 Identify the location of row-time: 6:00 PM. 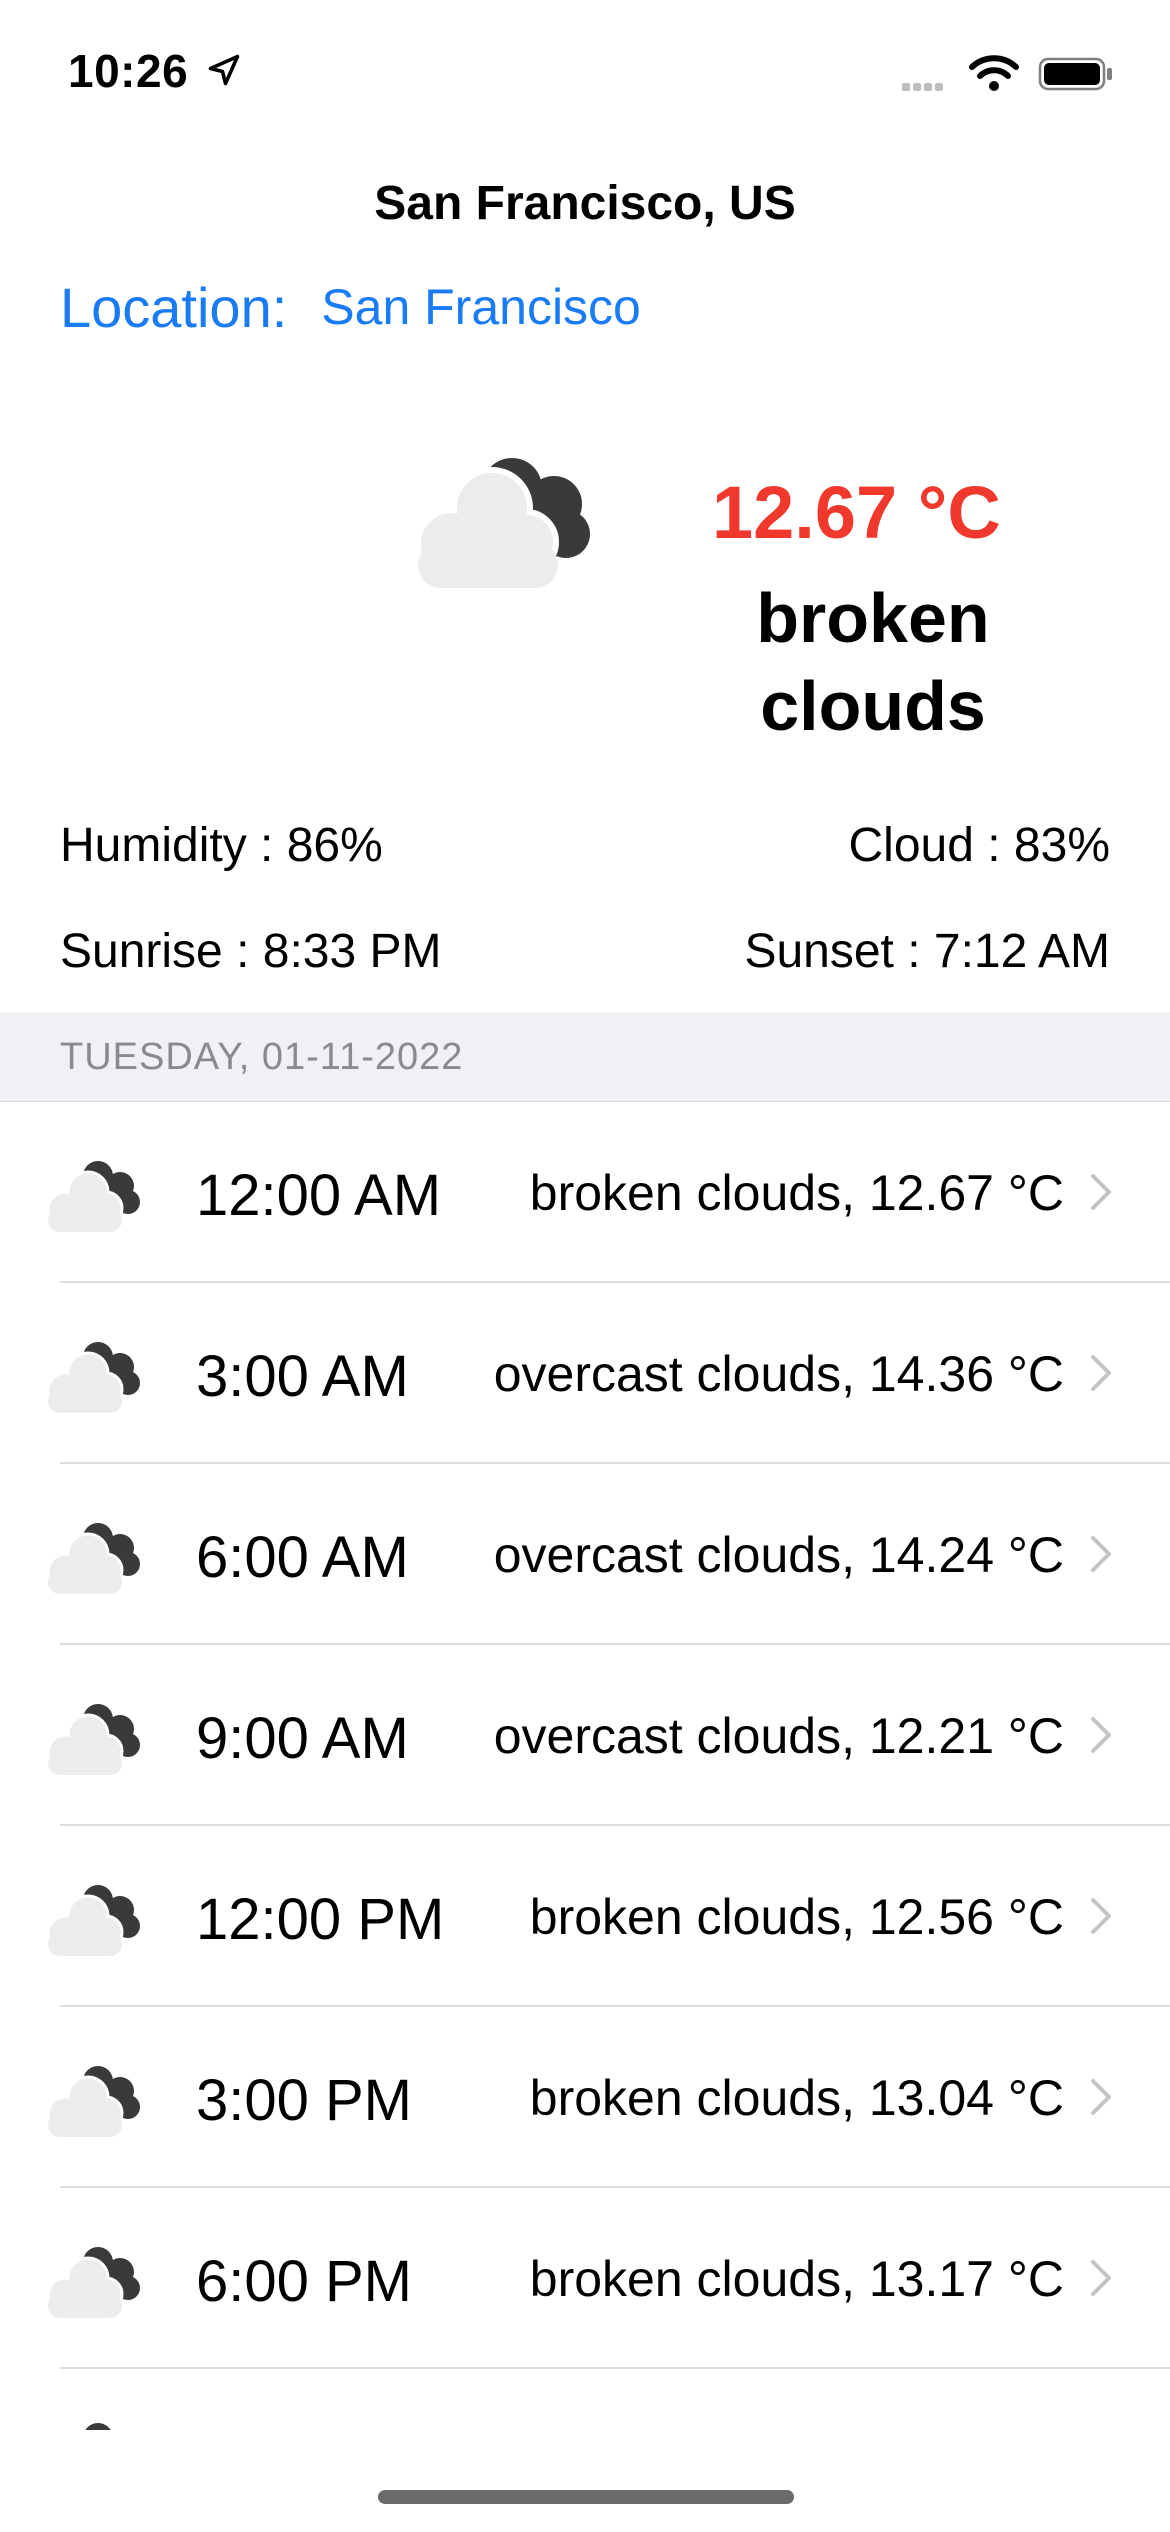
(304, 2281).